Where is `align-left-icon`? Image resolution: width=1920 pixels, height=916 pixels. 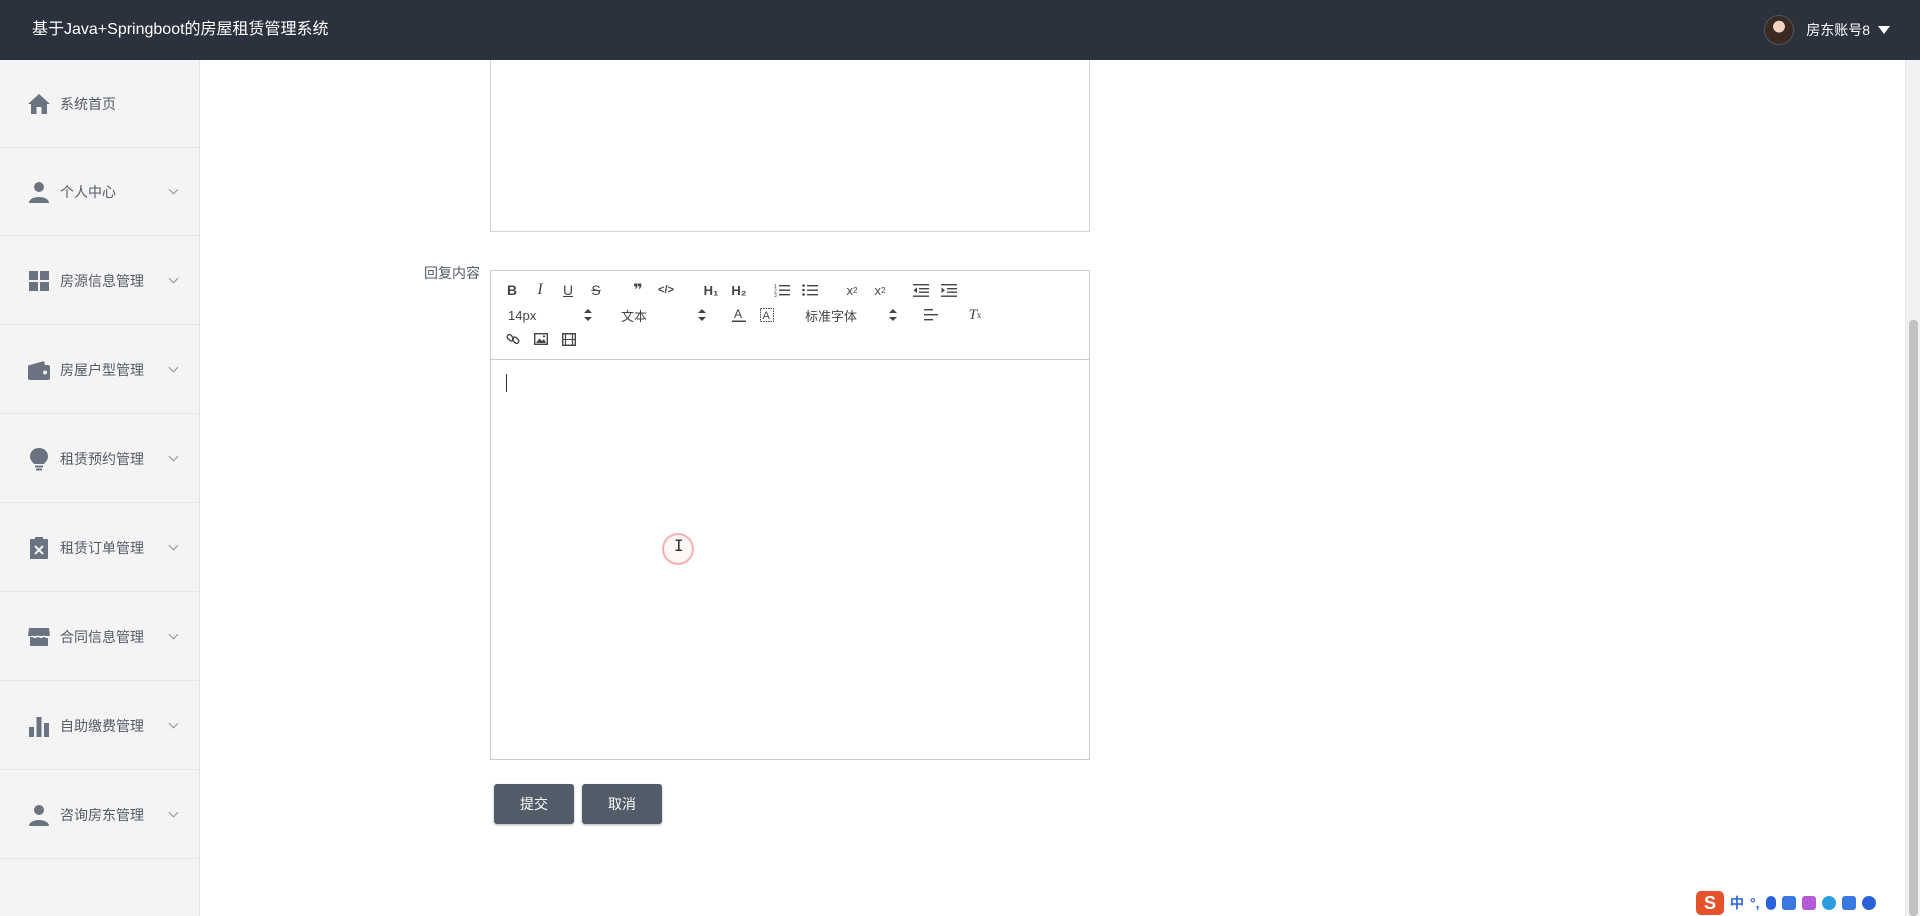 align-left-icon is located at coordinates (931, 315).